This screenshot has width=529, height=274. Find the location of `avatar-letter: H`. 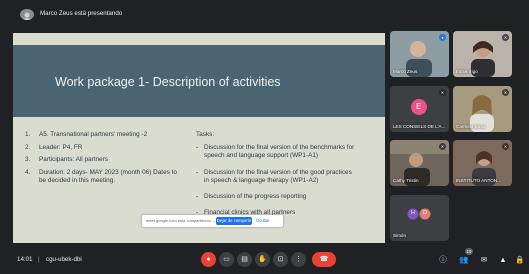

avatar-letter: H is located at coordinates (413, 213).